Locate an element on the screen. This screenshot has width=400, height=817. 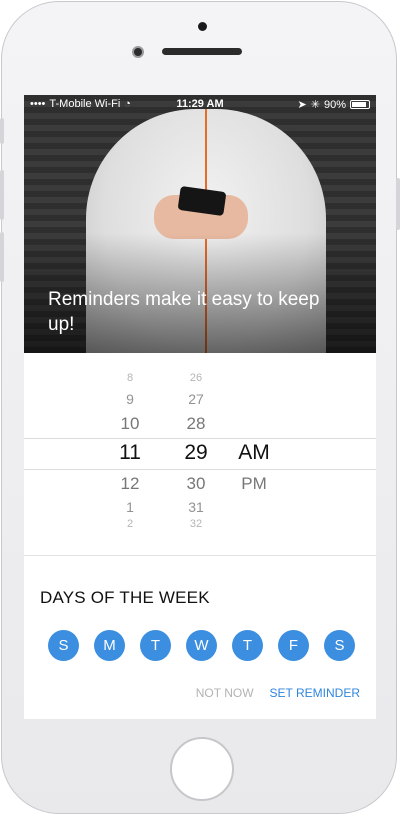
days-of-week-title: DAYS OF THE WEEK is located at coordinates (125, 597).